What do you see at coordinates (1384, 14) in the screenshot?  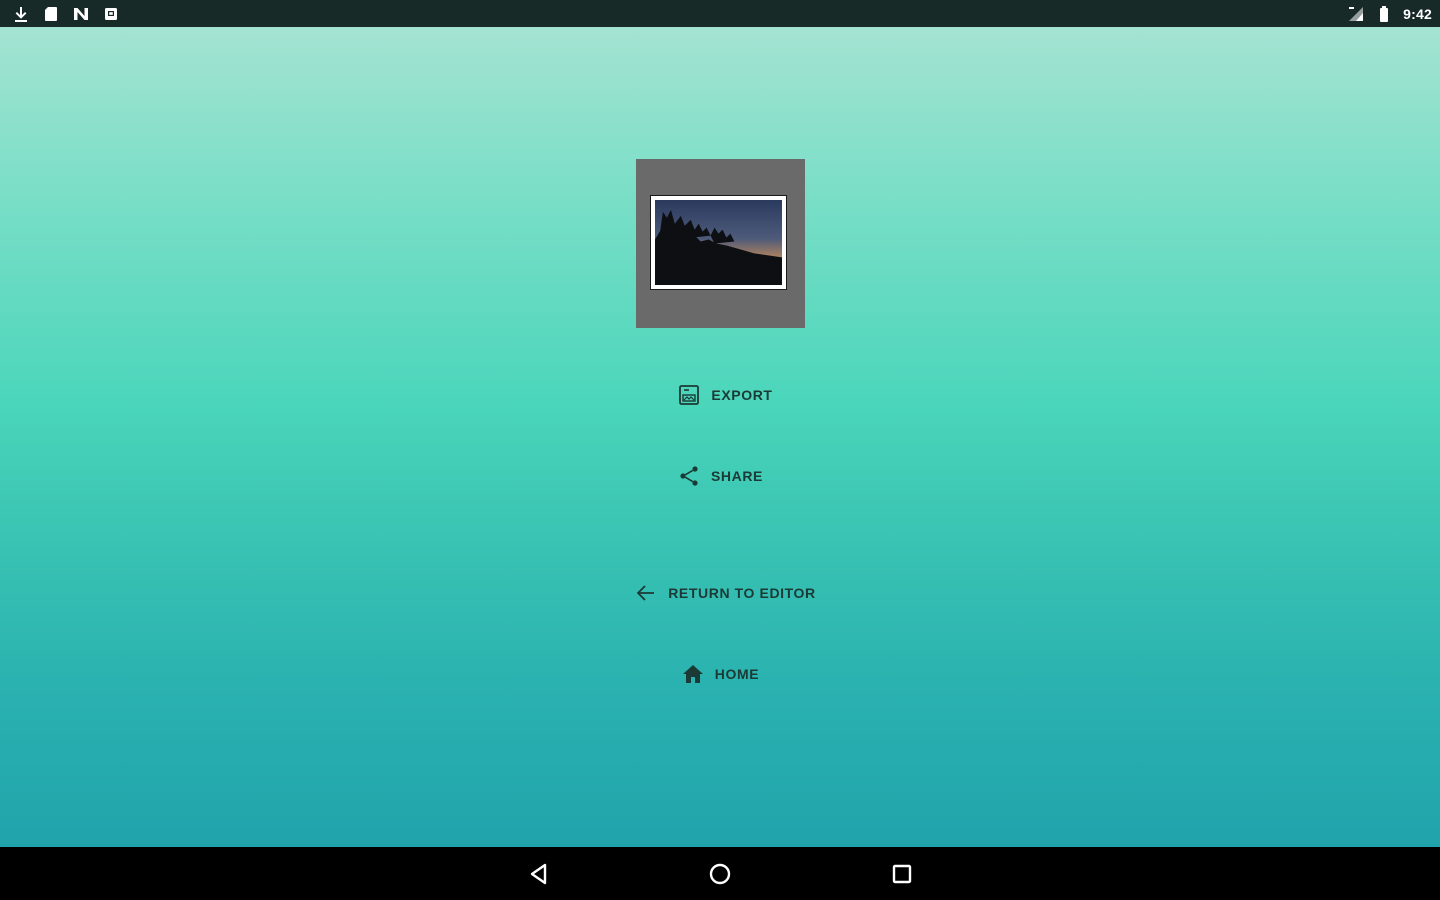 I see `battery-icon` at bounding box center [1384, 14].